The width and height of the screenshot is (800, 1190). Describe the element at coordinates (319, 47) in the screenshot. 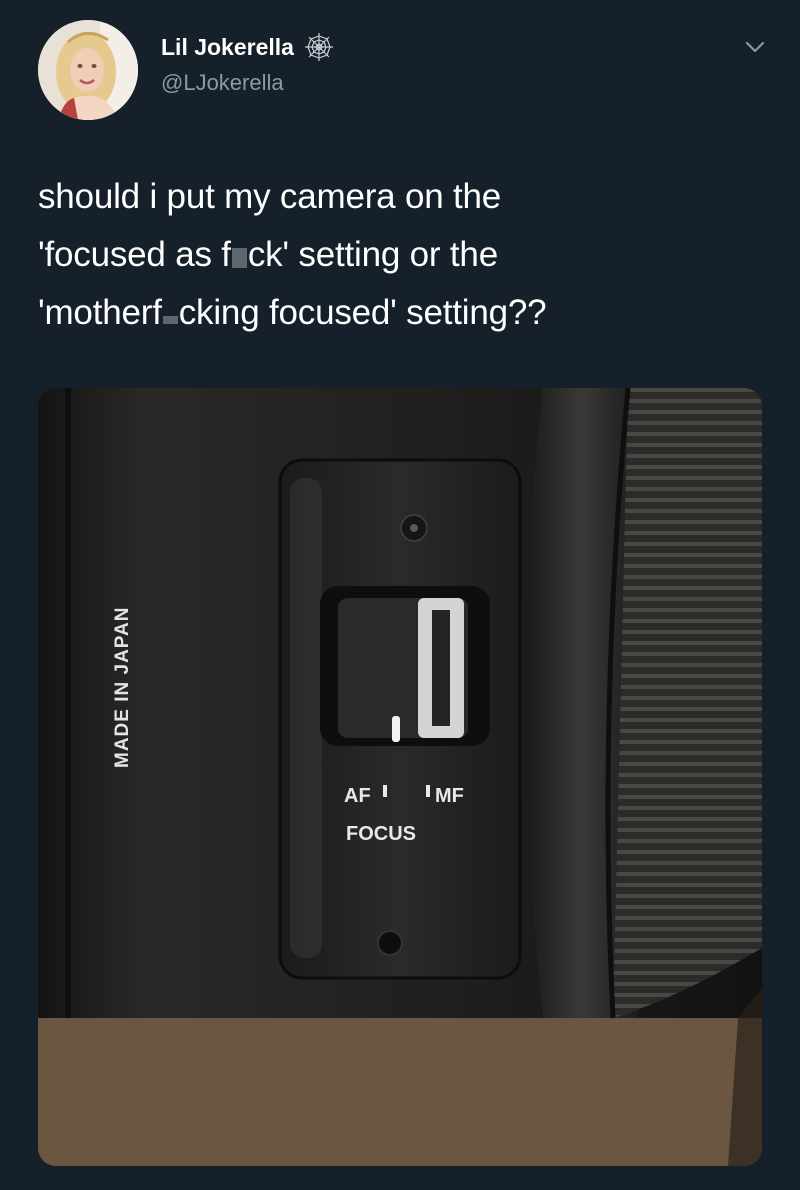

I see `spiderweb-icon` at that location.